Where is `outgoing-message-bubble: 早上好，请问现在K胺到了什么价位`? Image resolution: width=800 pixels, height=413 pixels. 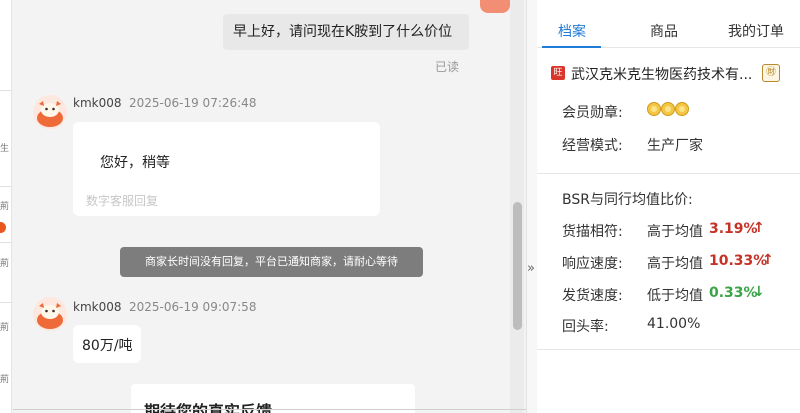 outgoing-message-bubble: 早上好，请问现在K胺到了什么价位 is located at coordinates (346, 32).